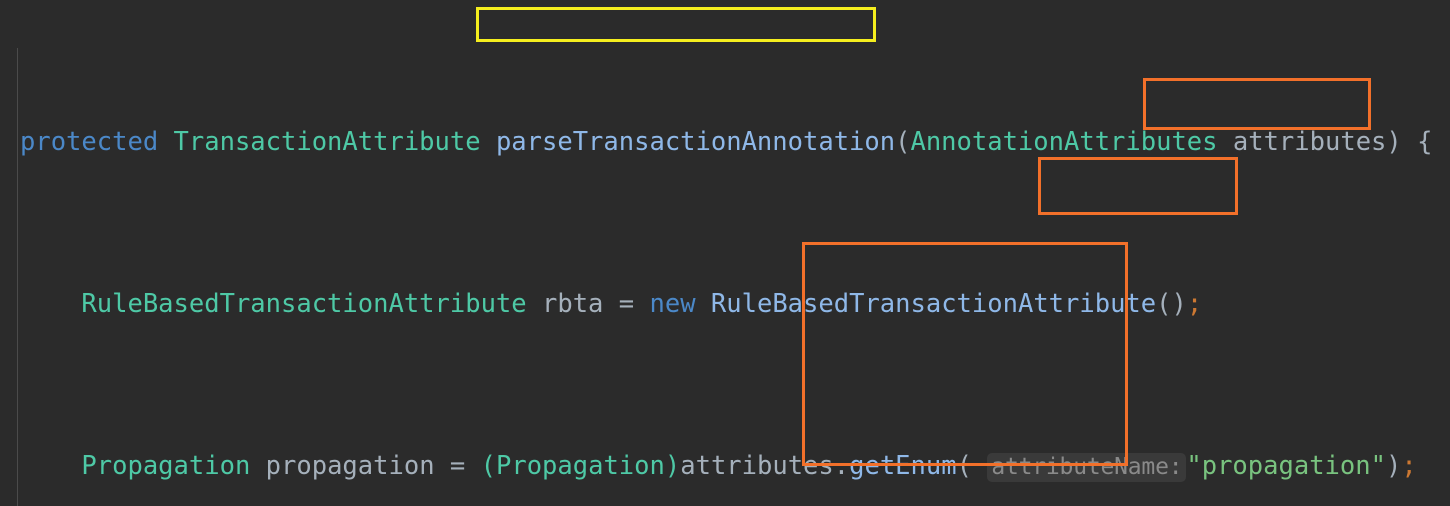 The width and height of the screenshot is (1450, 506). I want to click on method-get-enum: getEnum, so click(902, 466).